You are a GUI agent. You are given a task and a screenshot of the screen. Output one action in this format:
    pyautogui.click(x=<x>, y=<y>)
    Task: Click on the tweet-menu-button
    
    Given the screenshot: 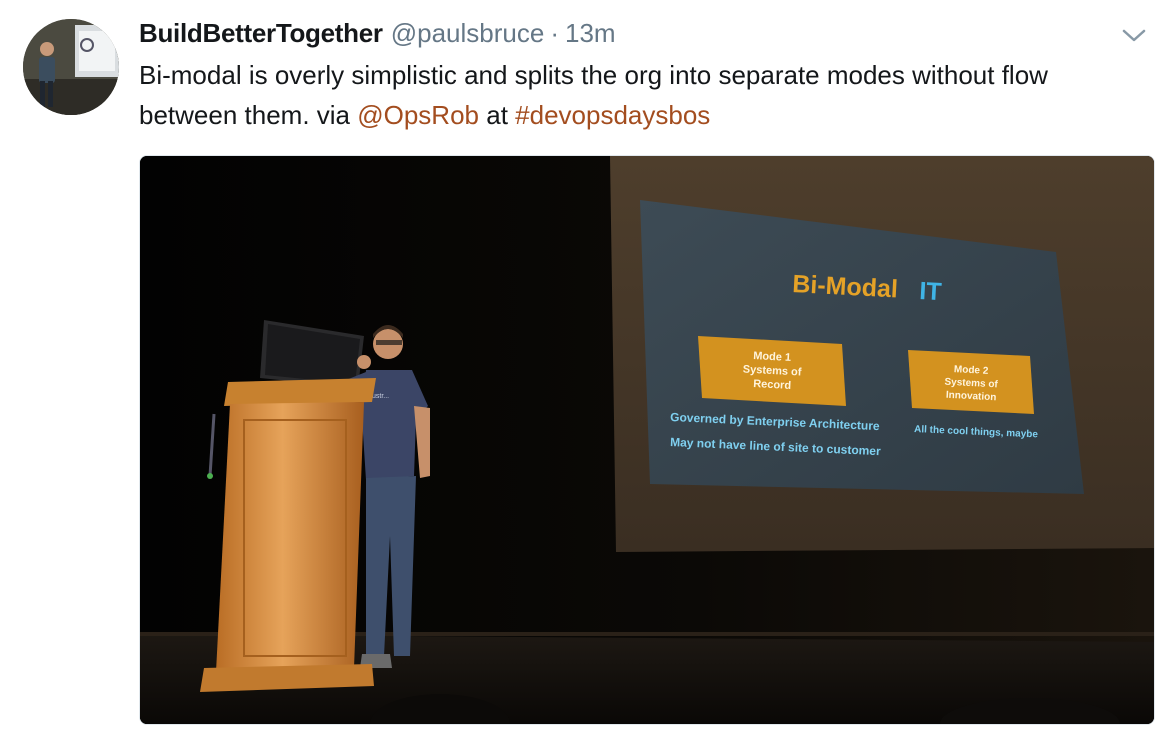 What is the action you would take?
    pyautogui.click(x=1134, y=35)
    